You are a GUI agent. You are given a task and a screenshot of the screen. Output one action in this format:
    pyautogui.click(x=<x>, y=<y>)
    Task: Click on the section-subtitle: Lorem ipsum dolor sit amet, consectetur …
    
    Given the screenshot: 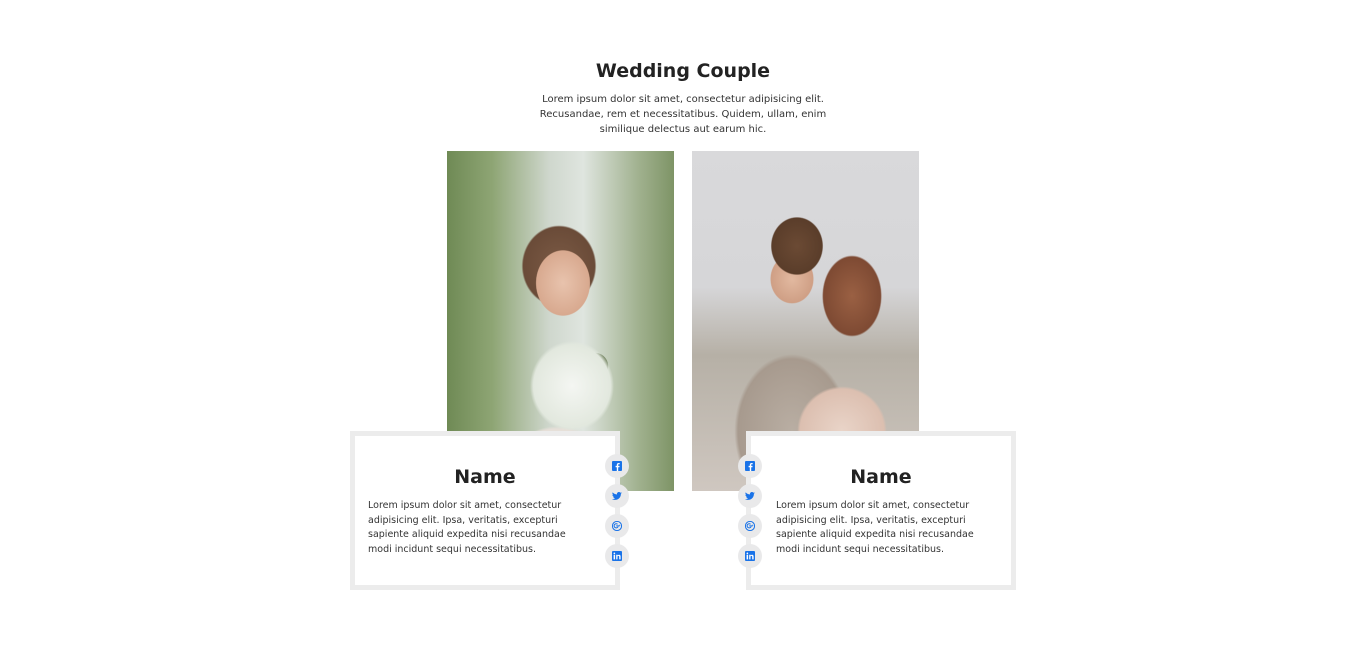 What is the action you would take?
    pyautogui.click(x=683, y=114)
    